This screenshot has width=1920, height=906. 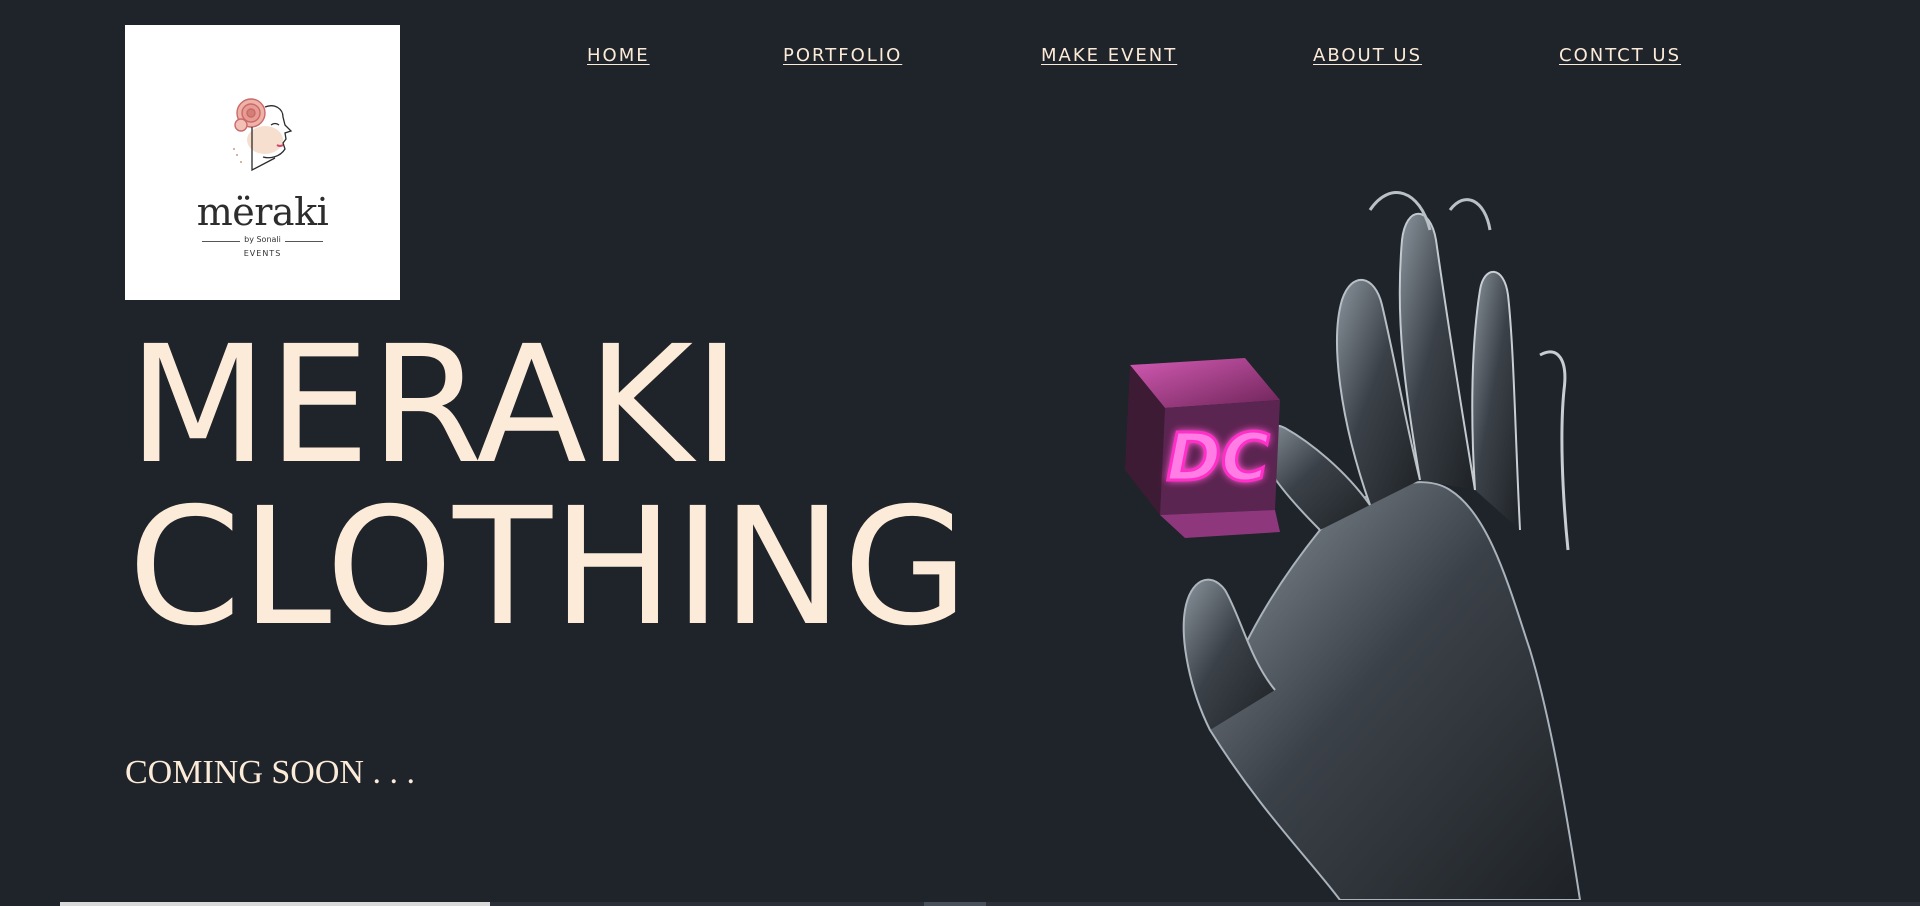 I want to click on scrollbar-thumb, so click(x=275, y=904).